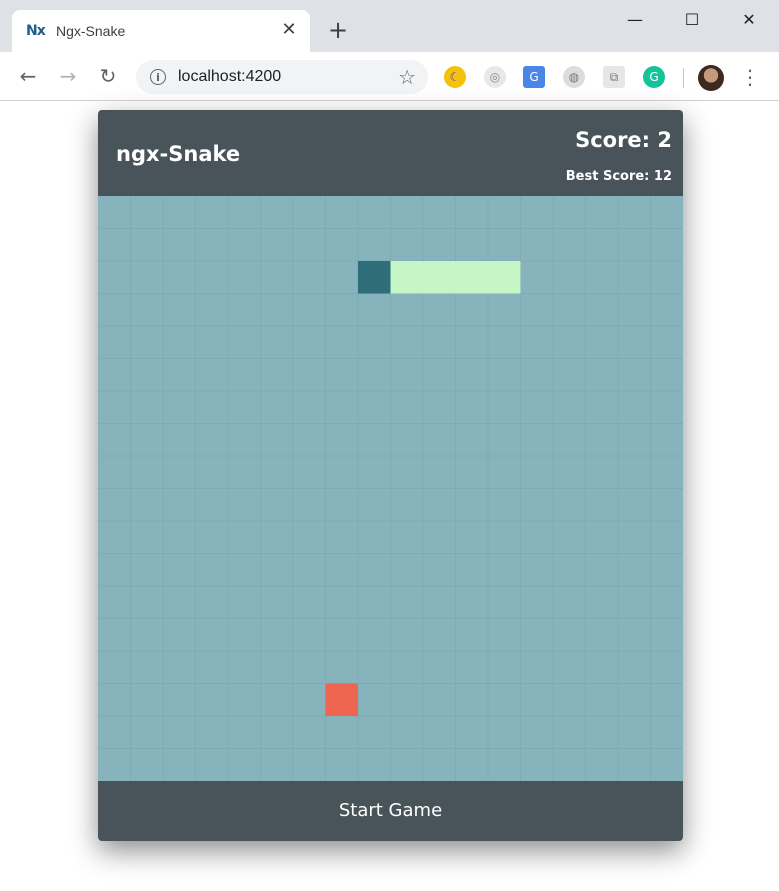  What do you see at coordinates (692, 20) in the screenshot?
I see `maximize-icon: ☐` at bounding box center [692, 20].